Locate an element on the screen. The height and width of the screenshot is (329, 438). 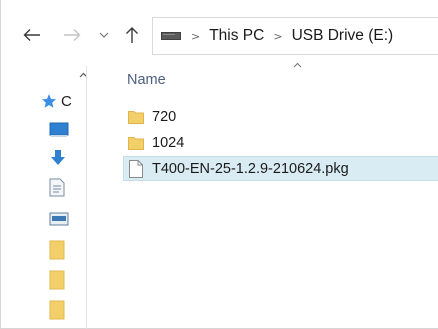
sidebar-item-quick-access: C is located at coordinates (63, 101).